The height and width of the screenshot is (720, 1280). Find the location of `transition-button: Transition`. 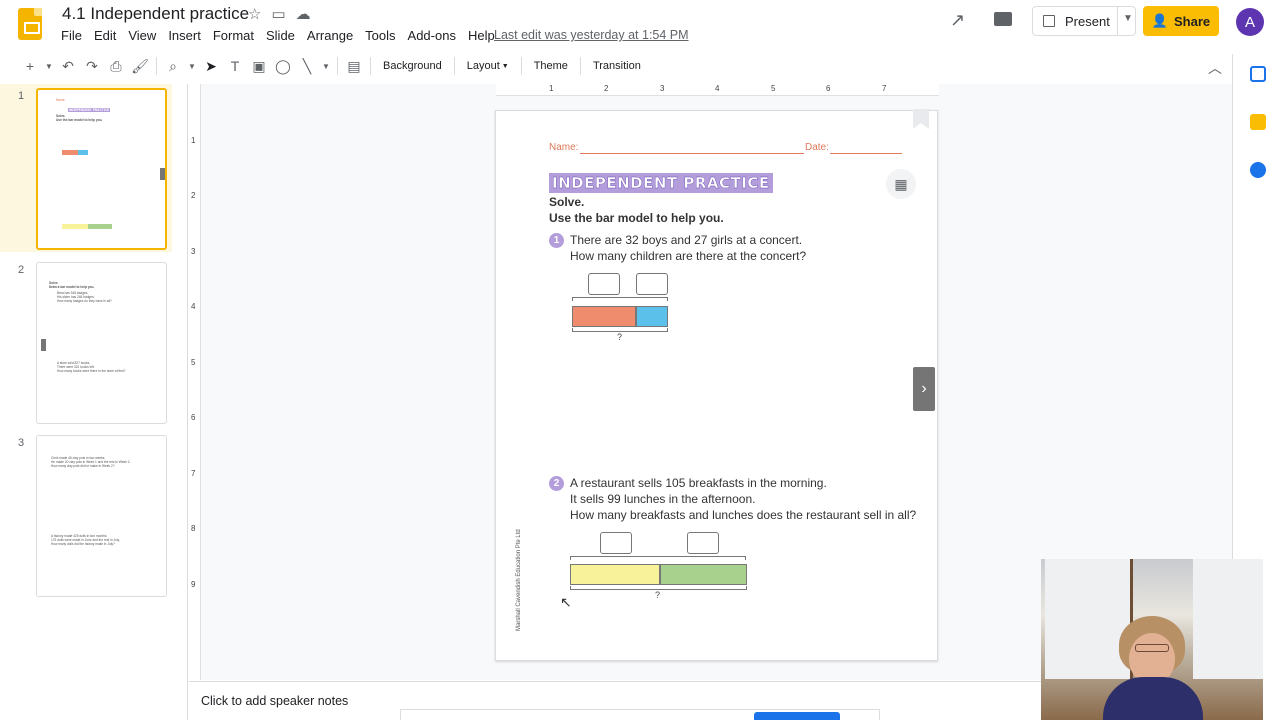

transition-button: Transition is located at coordinates (617, 66).